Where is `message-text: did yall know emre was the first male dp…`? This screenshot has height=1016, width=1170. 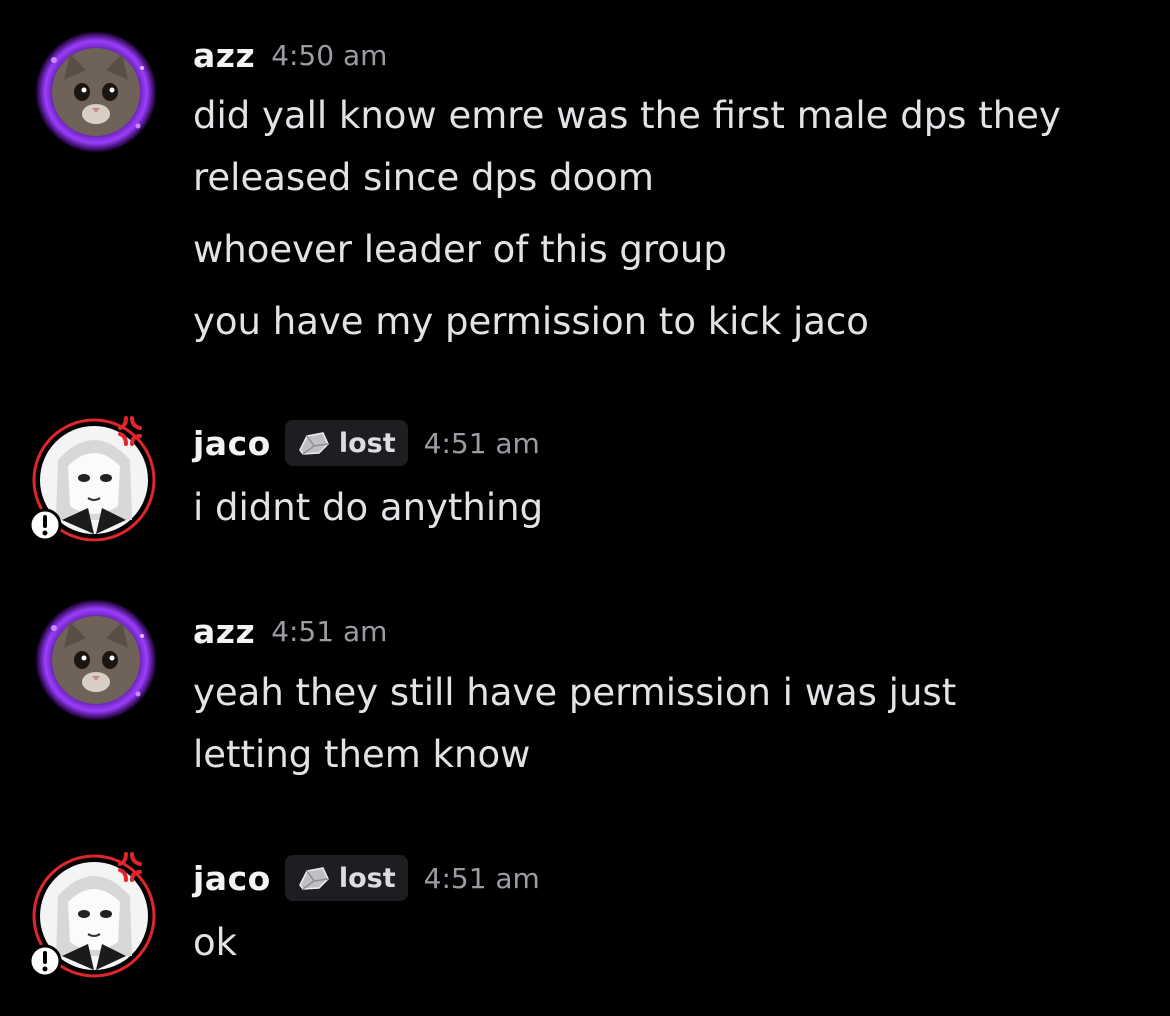 message-text: did yall know emre was the first male dp… is located at coordinates (627, 115).